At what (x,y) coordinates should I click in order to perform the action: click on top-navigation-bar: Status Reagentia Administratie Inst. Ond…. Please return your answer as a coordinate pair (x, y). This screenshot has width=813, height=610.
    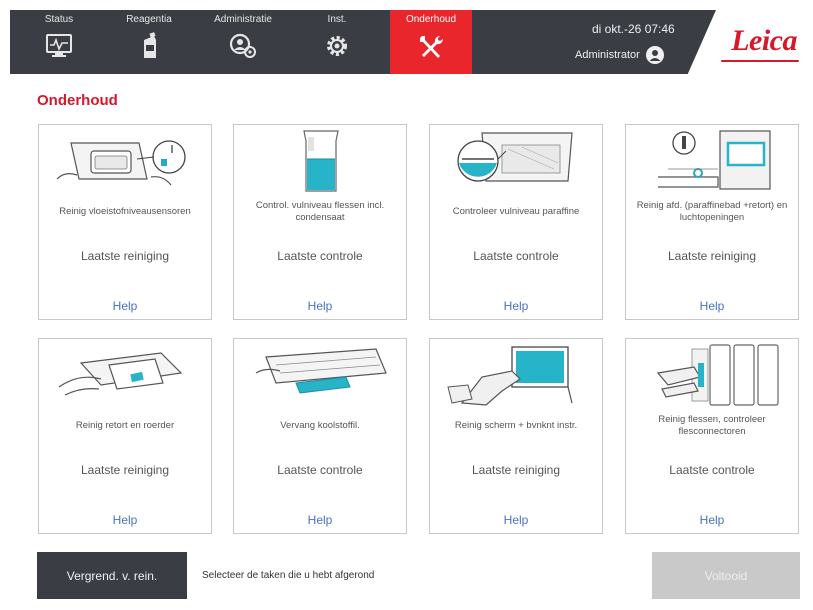
    Looking at the image, I should click on (406, 42).